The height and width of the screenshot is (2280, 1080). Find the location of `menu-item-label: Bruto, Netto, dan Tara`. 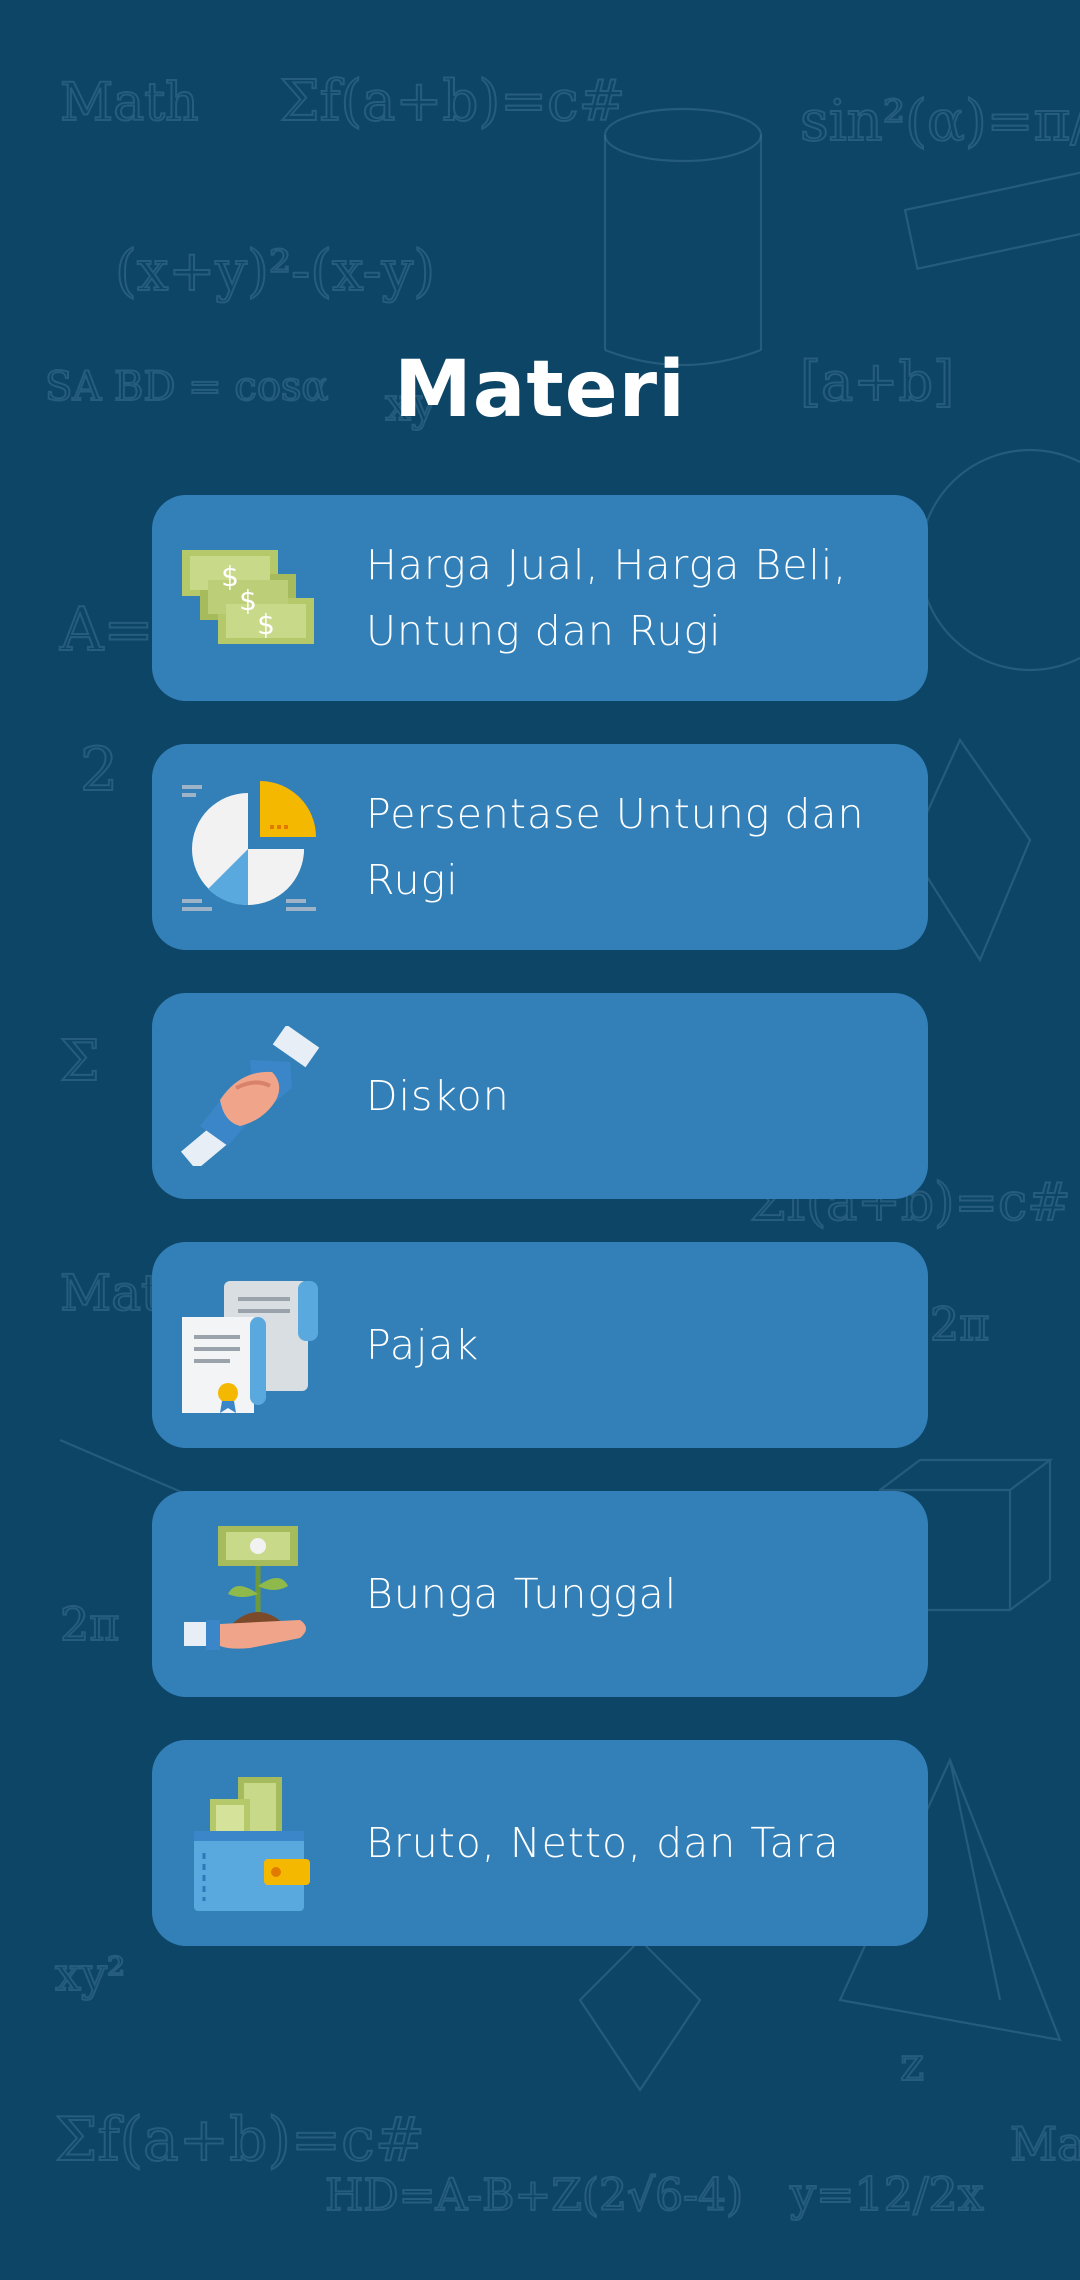

menu-item-label: Bruto, Netto, dan Tara is located at coordinates (603, 1843).